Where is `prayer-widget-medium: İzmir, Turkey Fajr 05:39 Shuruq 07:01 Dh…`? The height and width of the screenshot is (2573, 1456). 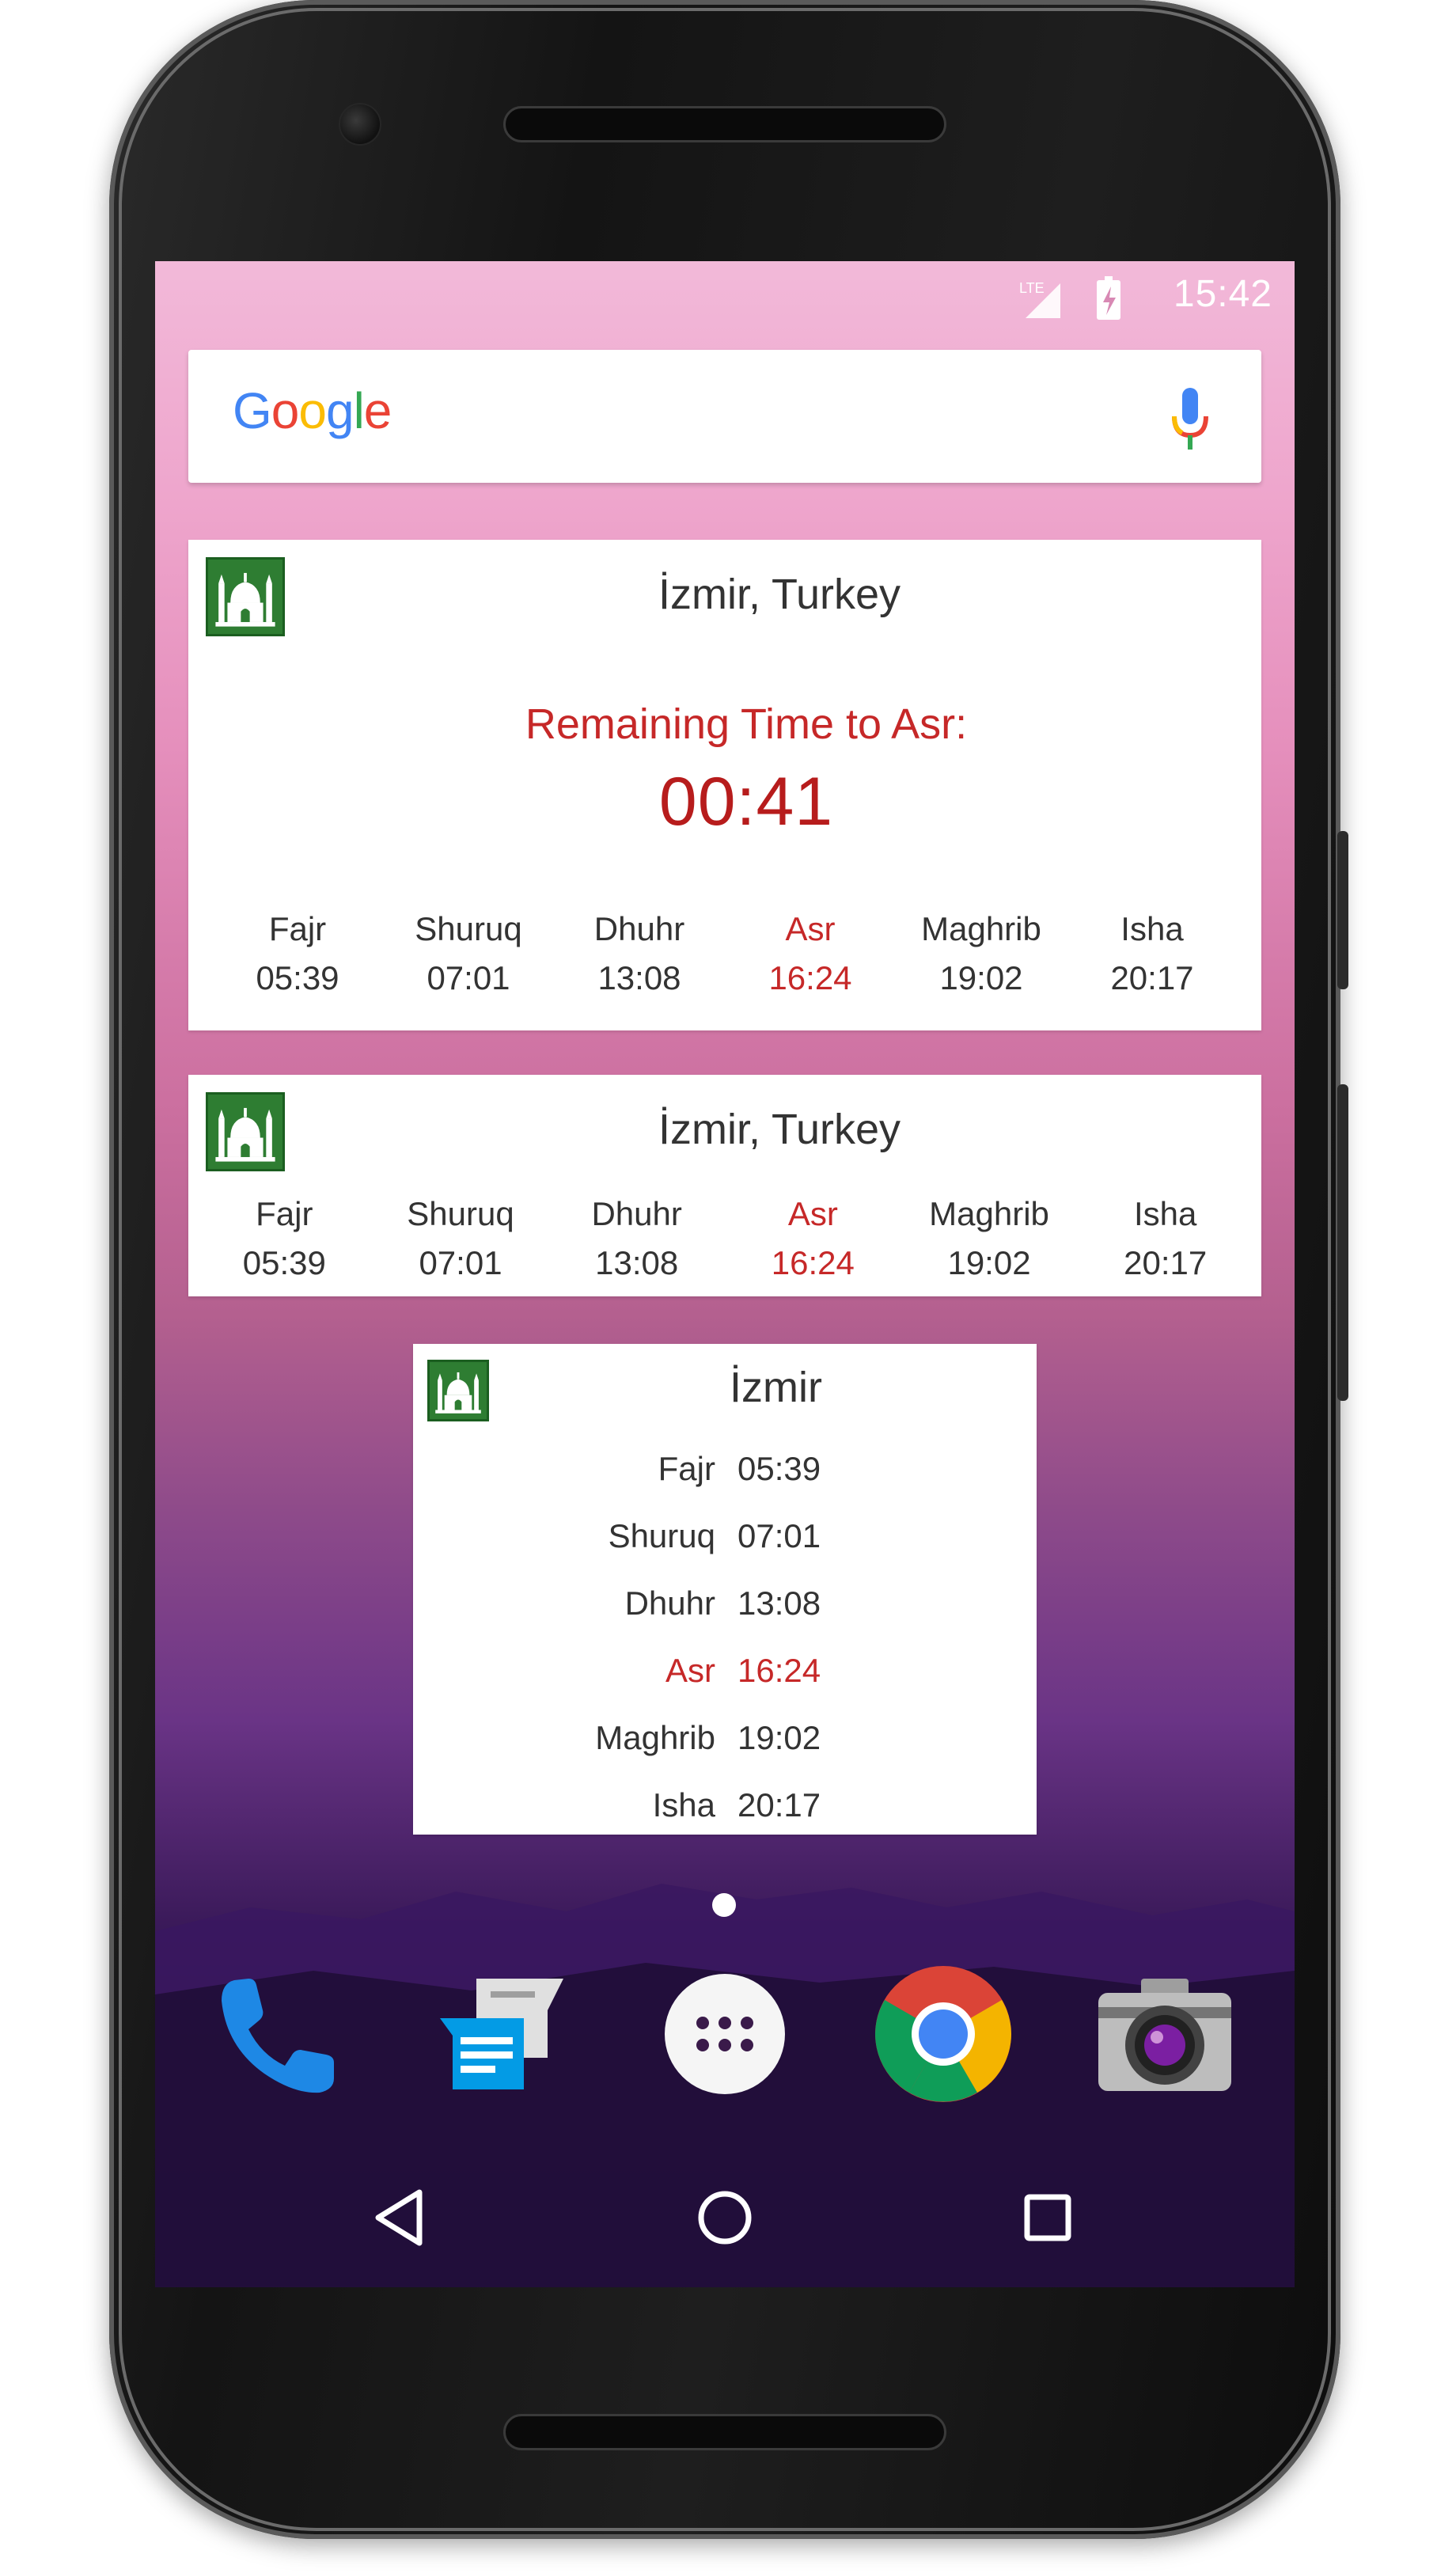 prayer-widget-medium: İzmir, Turkey Fajr 05:39 Shuruq 07:01 Dh… is located at coordinates (724, 1185).